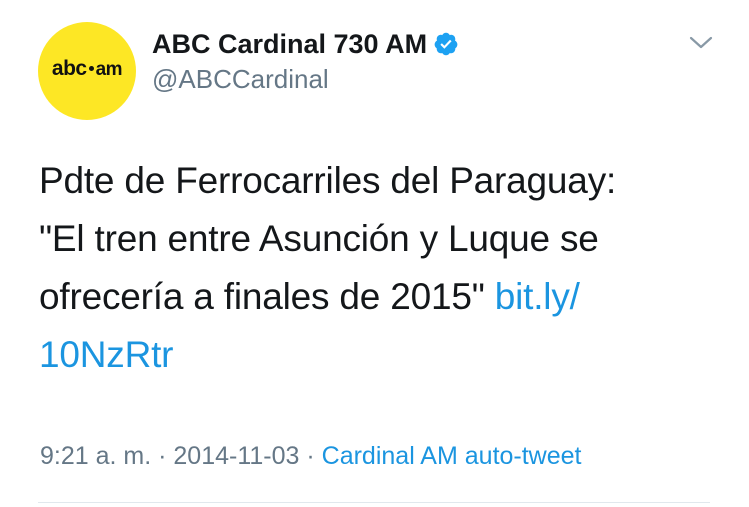 This screenshot has width=749, height=507. Describe the element at coordinates (305, 79) in the screenshot. I see `handle: @ABCCardinal` at that location.